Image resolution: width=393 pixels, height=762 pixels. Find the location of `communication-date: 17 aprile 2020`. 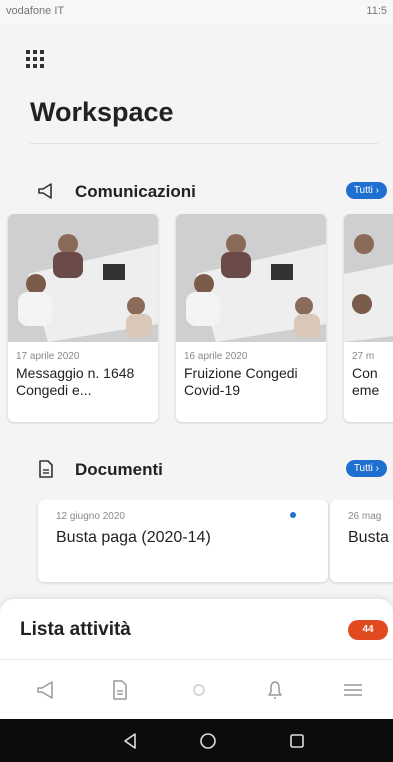

communication-date: 17 aprile 2020 is located at coordinates (48, 356).